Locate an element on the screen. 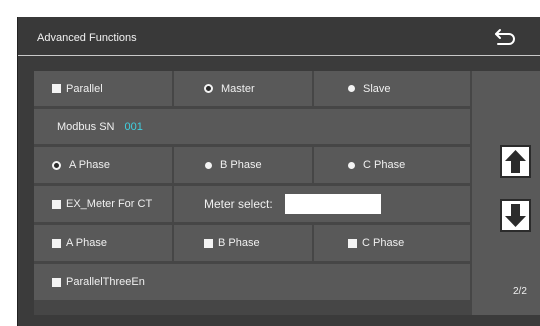 The height and width of the screenshot is (326, 540). phase-a-checkbox: A Phase is located at coordinates (103, 243).